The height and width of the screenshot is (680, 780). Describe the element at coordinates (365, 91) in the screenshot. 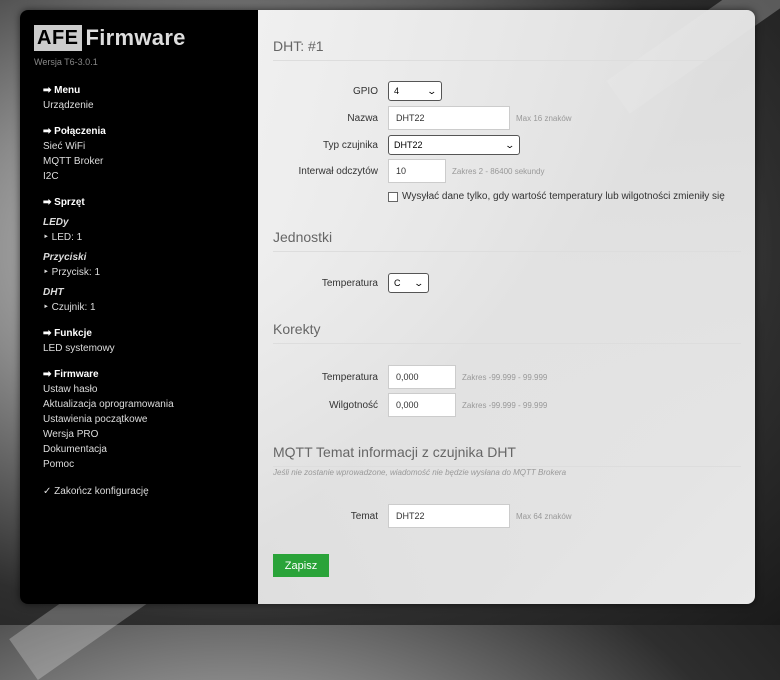

I see `gpio-label: GPIO` at that location.